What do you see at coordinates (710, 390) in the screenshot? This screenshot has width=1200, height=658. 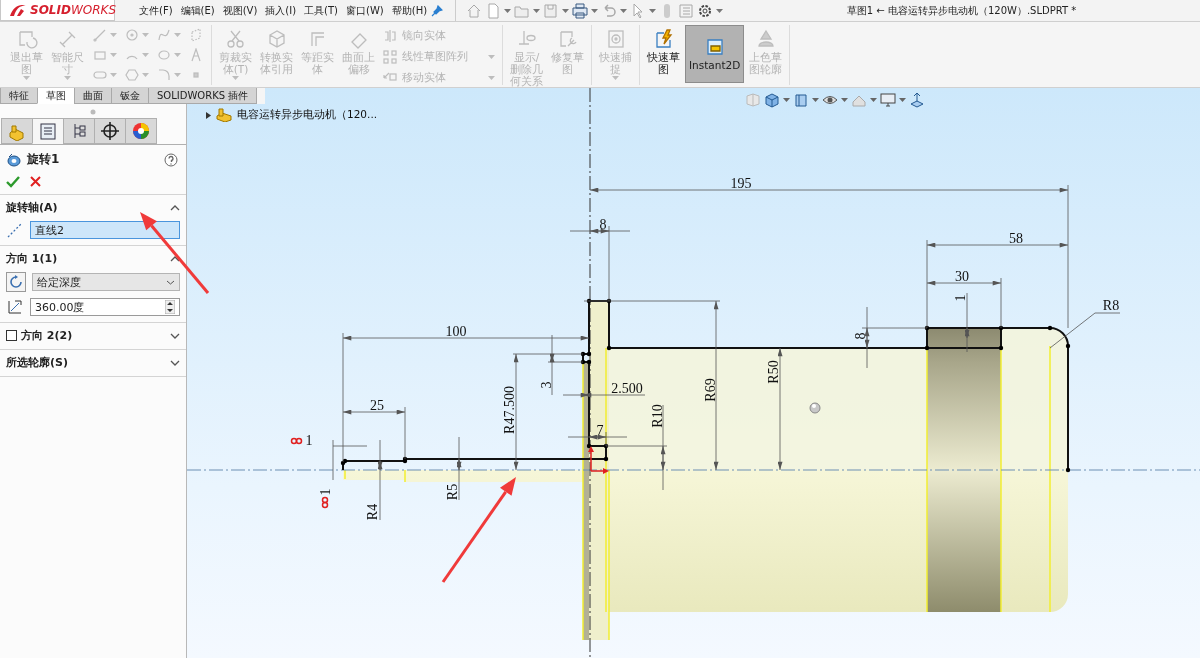 I see `dimension-label: R69` at bounding box center [710, 390].